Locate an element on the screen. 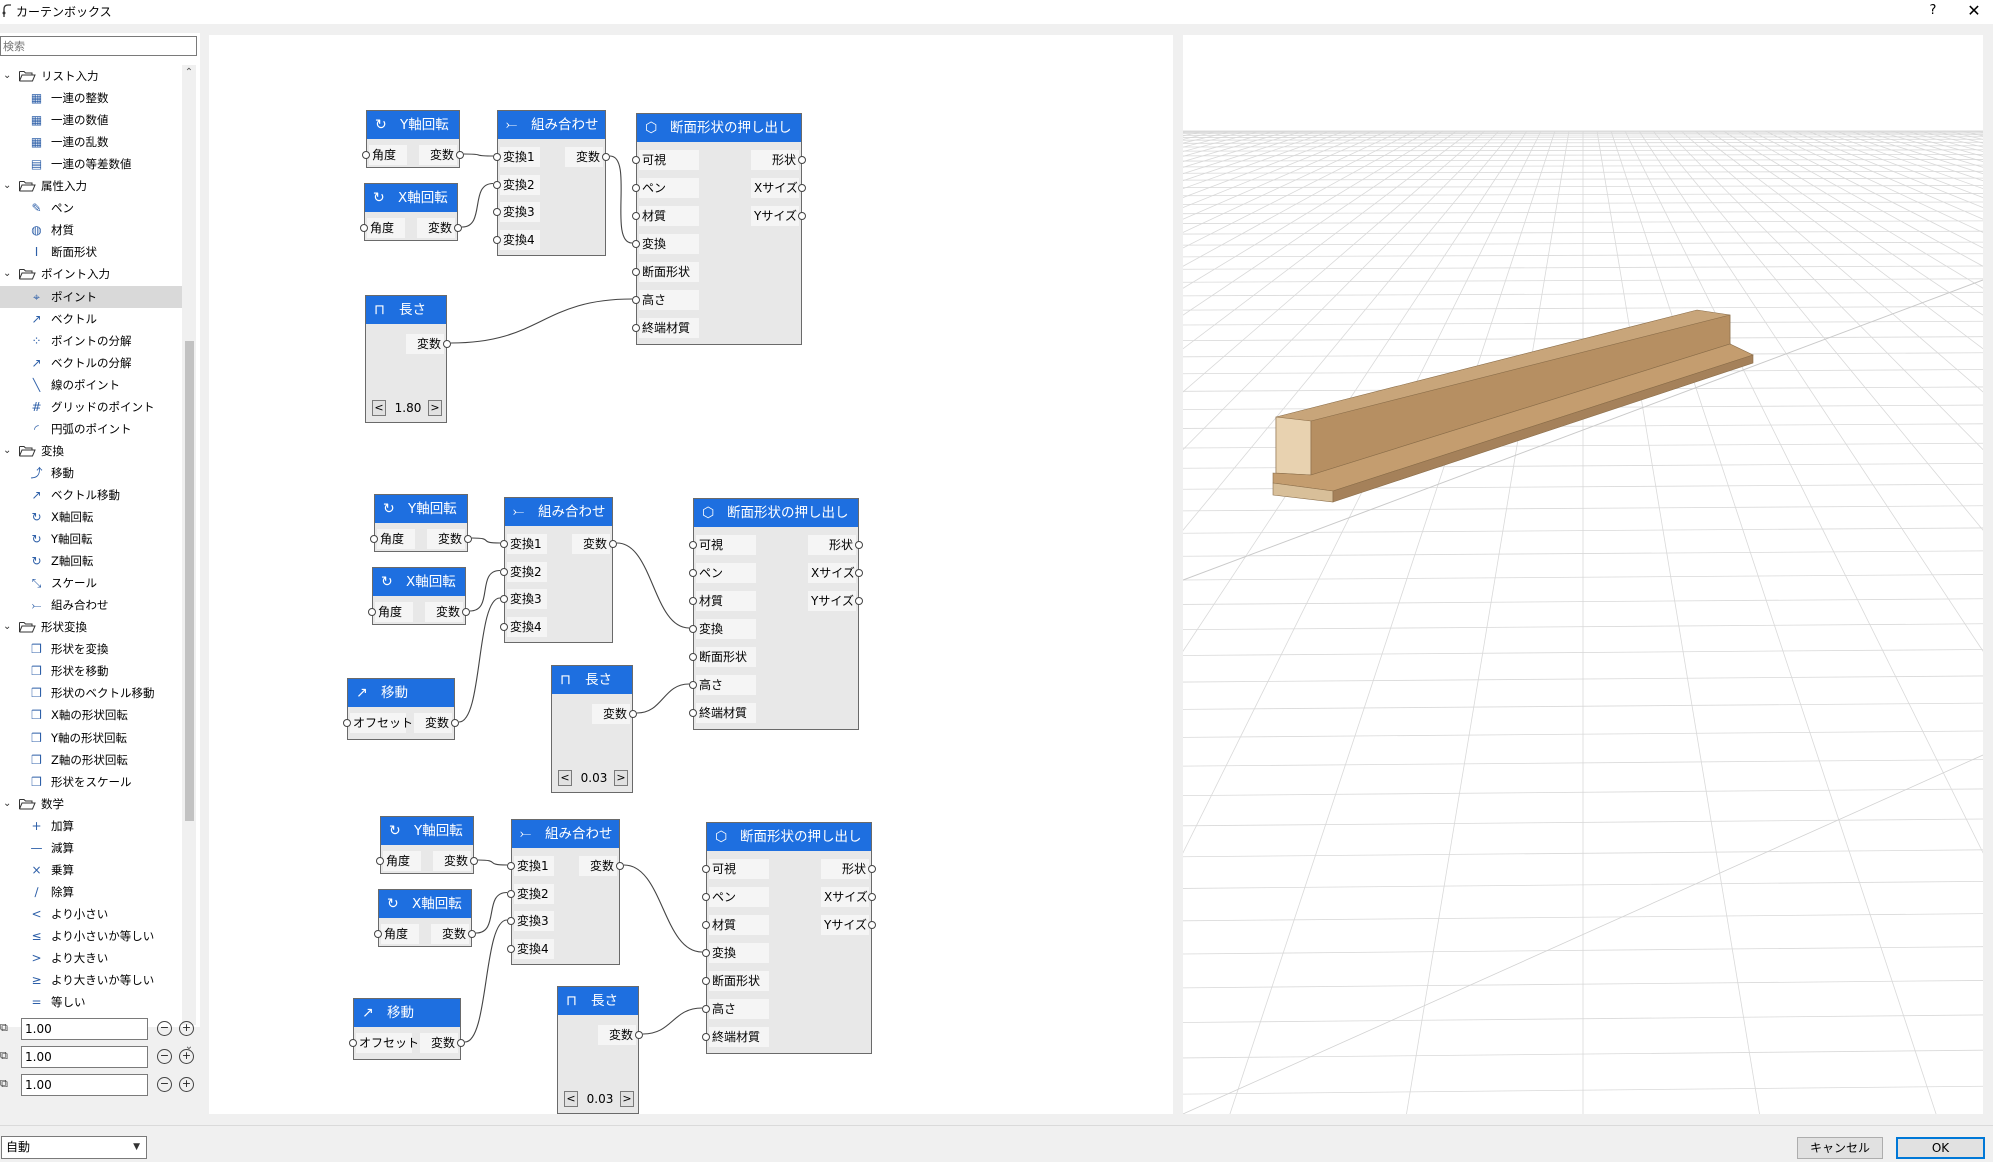  tree-item: ≥ より大きいか等しい is located at coordinates (91, 980).